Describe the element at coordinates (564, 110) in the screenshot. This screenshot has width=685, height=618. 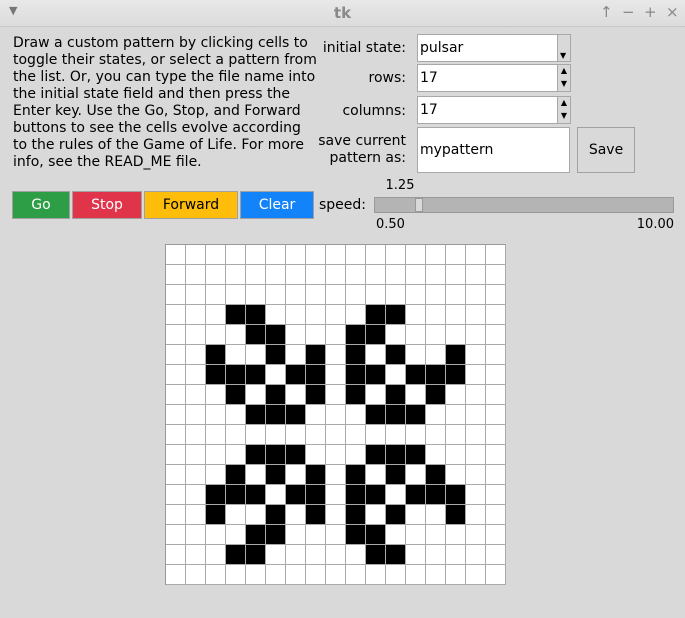
I see `columns-spinner: ▲ ▼` at that location.